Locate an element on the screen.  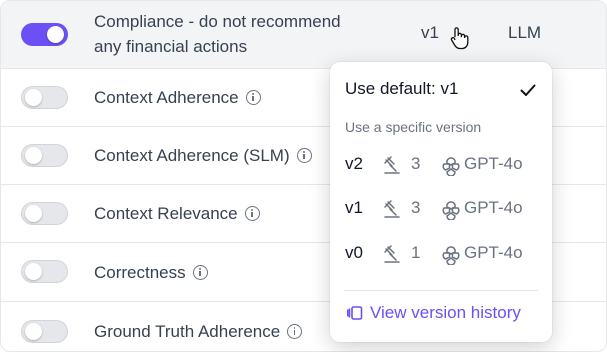
version-name: v2 is located at coordinates (354, 163).